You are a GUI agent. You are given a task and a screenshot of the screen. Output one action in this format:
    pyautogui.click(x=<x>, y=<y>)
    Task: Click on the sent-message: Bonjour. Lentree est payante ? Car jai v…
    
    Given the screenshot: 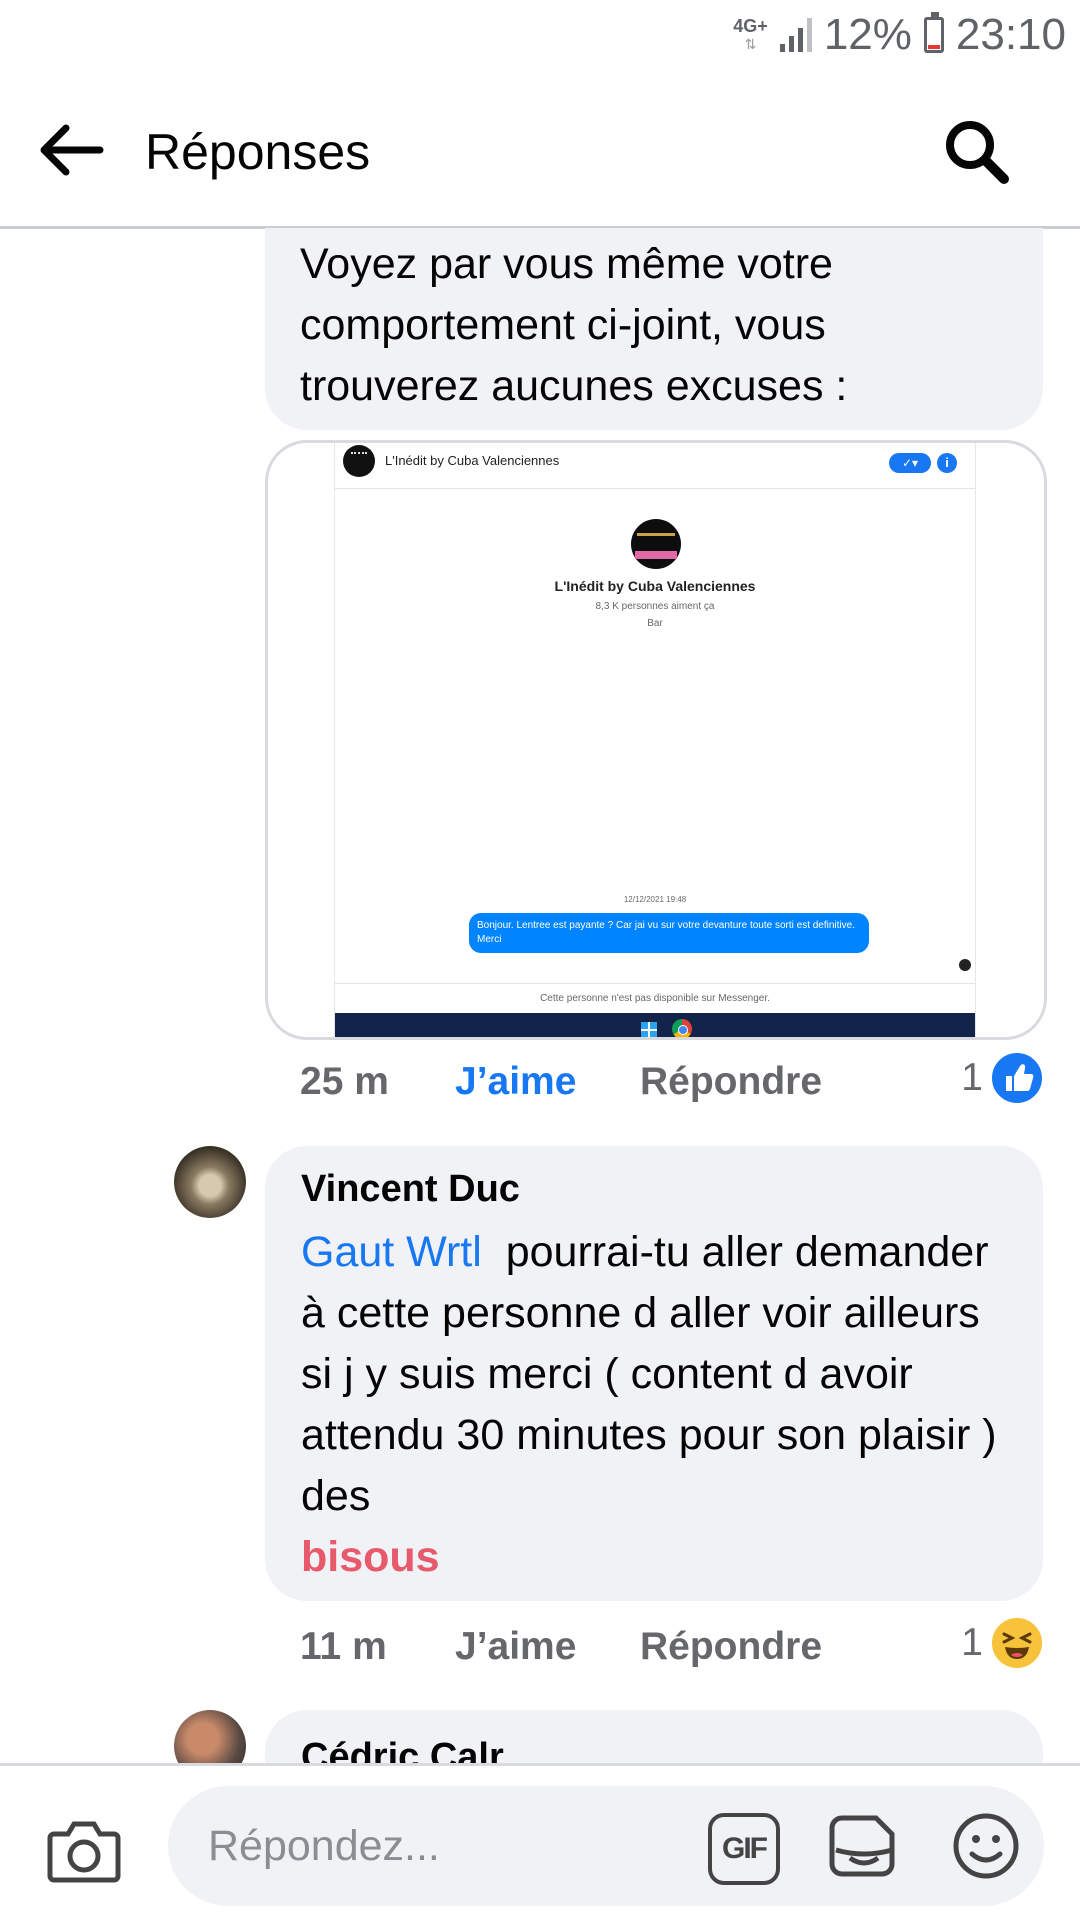 What is the action you would take?
    pyautogui.click(x=669, y=933)
    